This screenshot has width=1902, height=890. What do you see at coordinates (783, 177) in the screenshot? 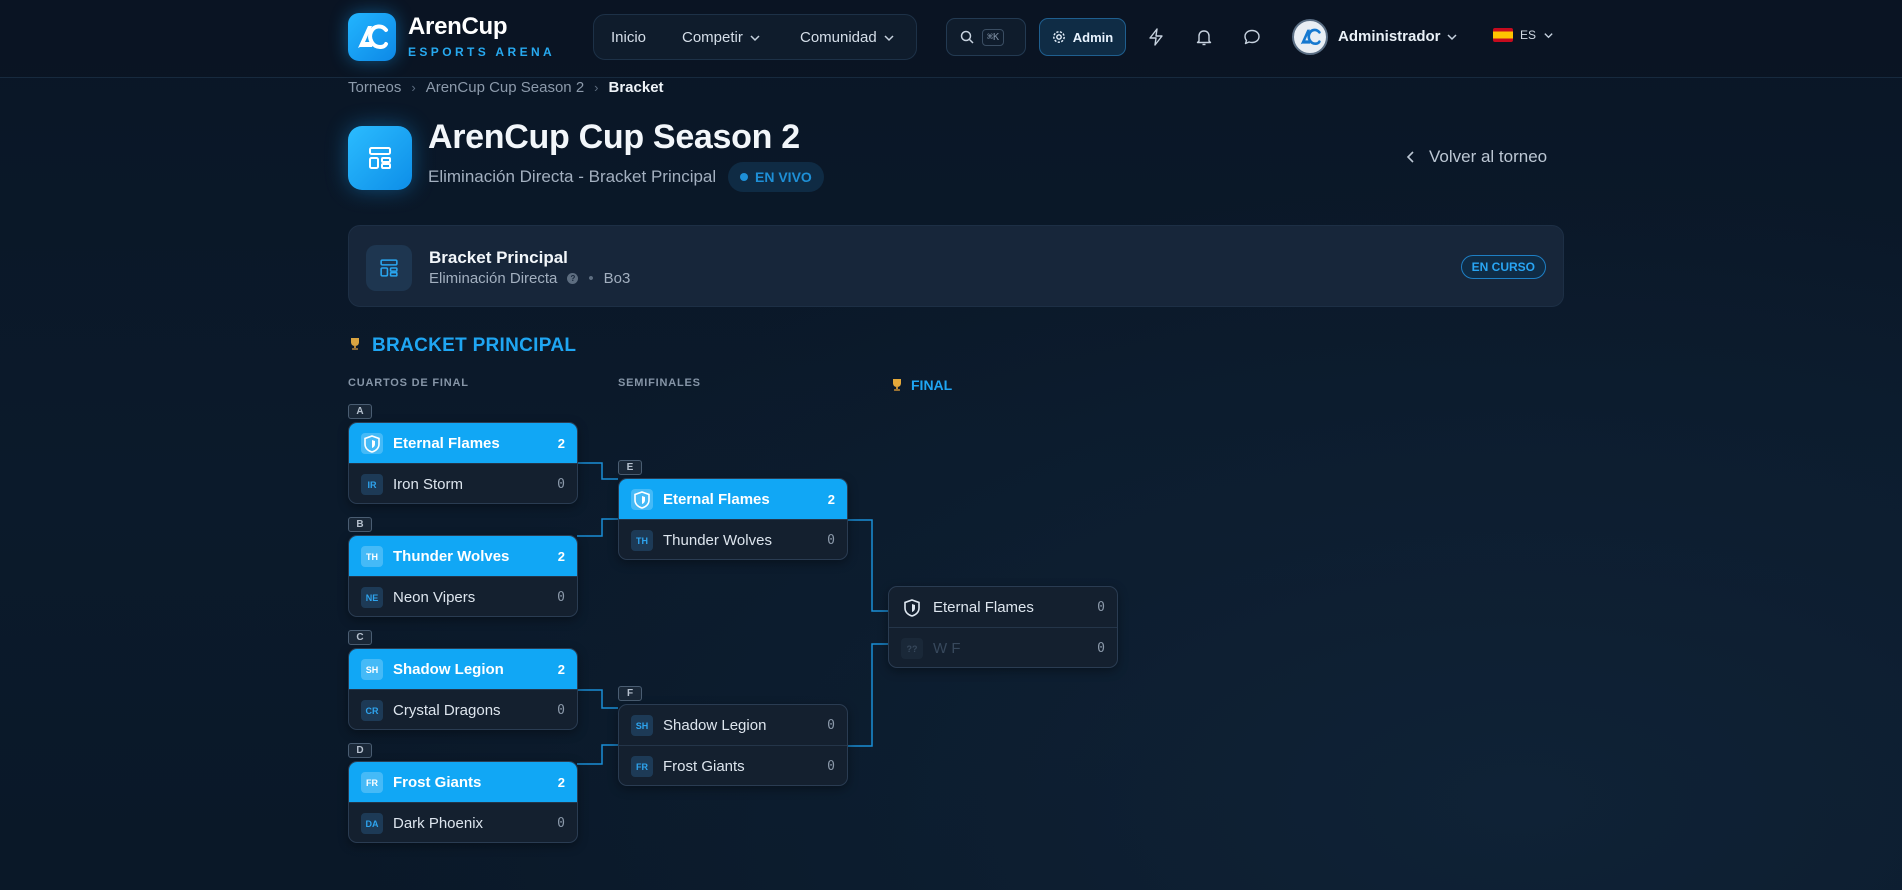
I see `live-badge-label: EN VIVO` at bounding box center [783, 177].